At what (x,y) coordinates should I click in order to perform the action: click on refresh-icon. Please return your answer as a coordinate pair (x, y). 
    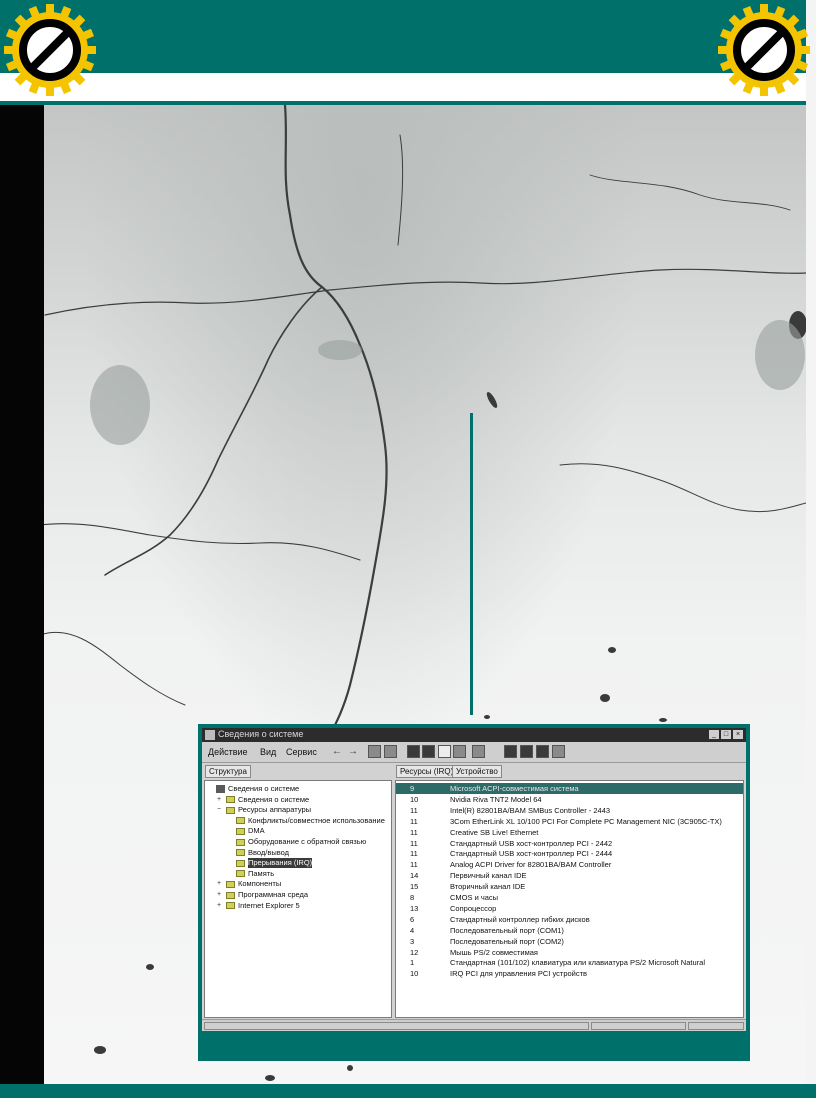
    Looking at the image, I should click on (478, 751).